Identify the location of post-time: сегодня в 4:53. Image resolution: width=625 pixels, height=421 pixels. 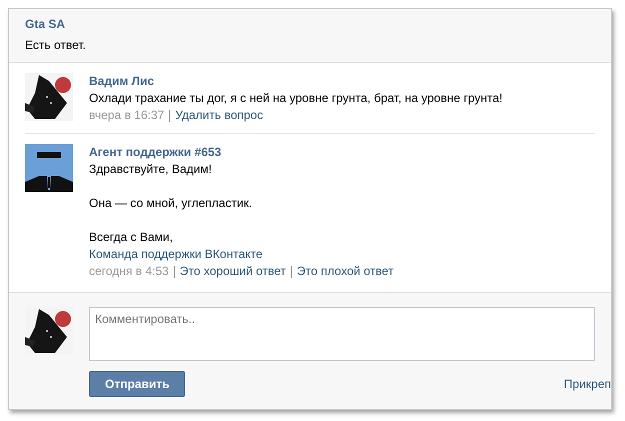
(129, 271).